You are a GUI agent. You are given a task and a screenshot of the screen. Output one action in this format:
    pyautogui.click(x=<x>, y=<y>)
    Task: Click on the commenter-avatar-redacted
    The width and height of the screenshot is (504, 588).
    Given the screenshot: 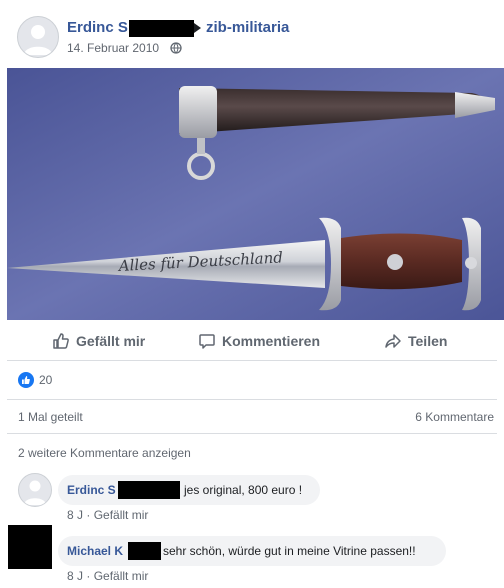 What is the action you would take?
    pyautogui.click(x=30, y=547)
    